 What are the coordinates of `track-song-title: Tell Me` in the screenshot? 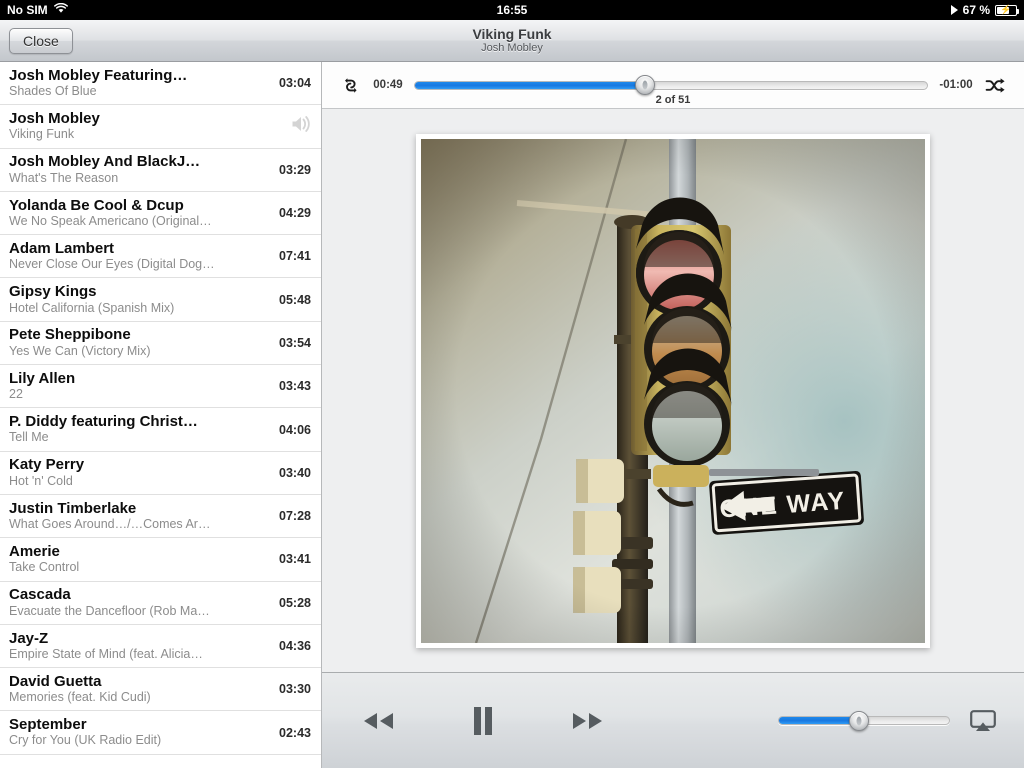 It's located at (29, 437).